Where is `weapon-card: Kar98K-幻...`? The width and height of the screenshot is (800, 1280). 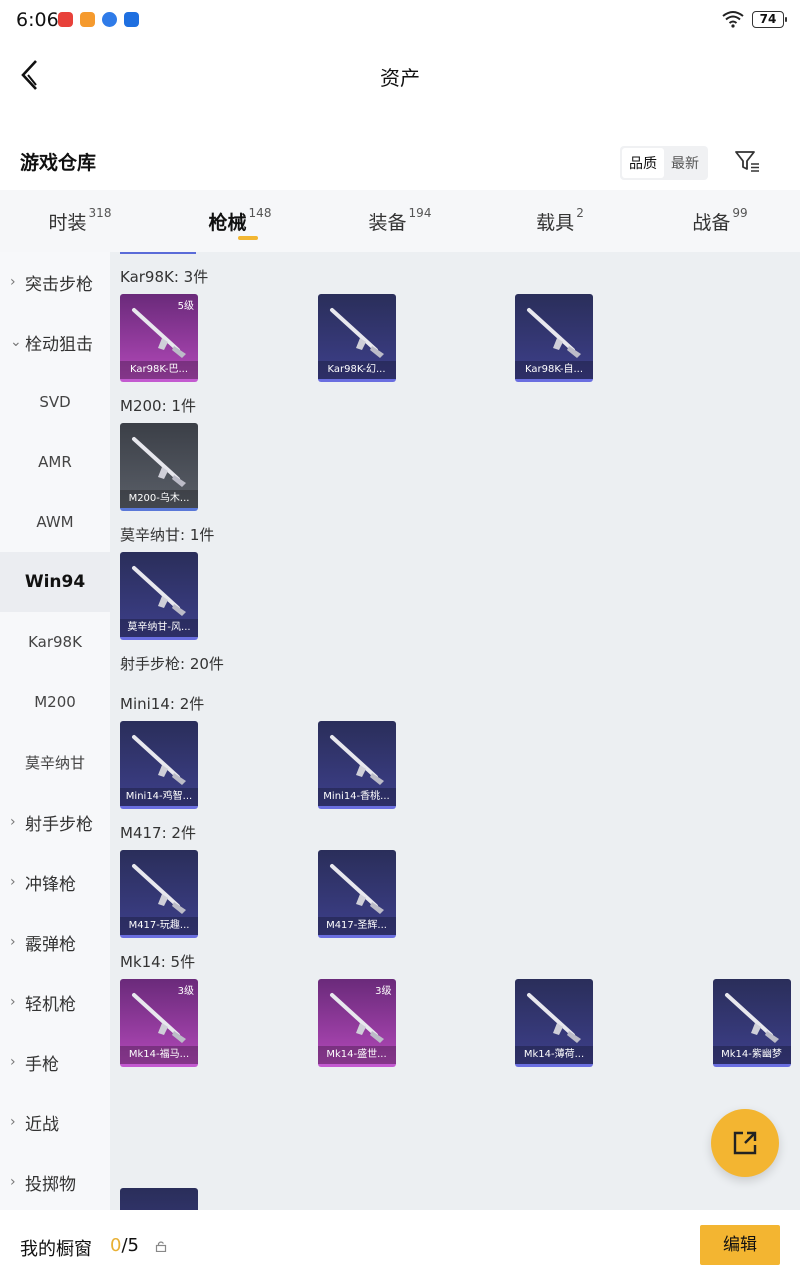 weapon-card: Kar98K-幻... is located at coordinates (356, 338).